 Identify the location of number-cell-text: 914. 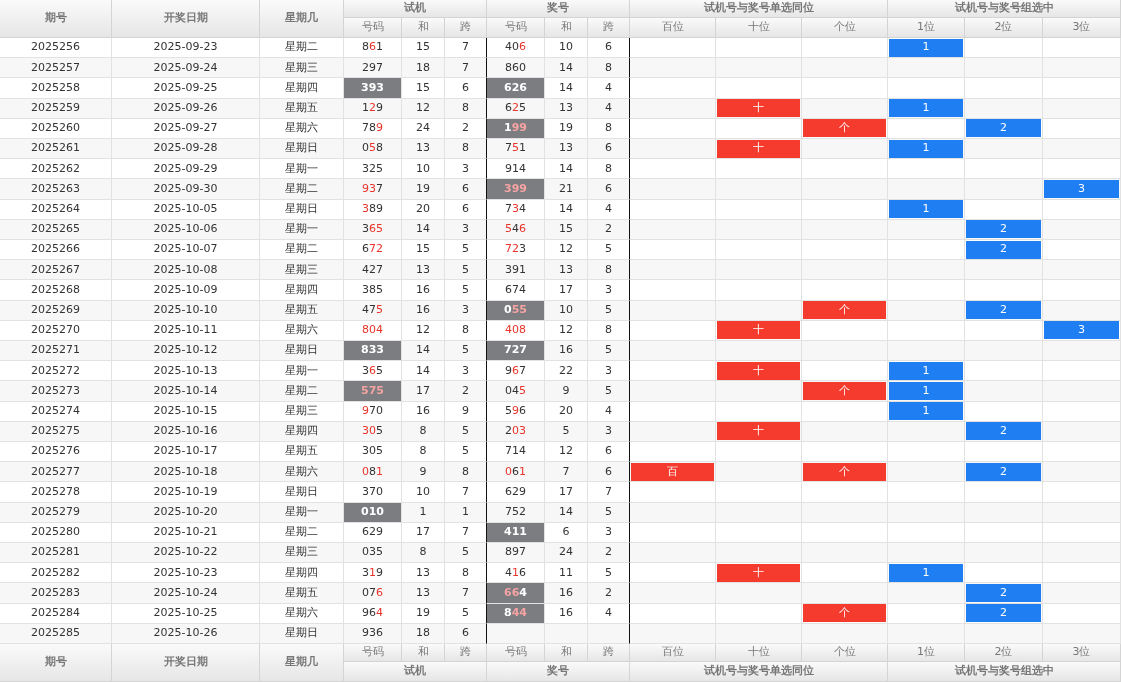
(515, 168).